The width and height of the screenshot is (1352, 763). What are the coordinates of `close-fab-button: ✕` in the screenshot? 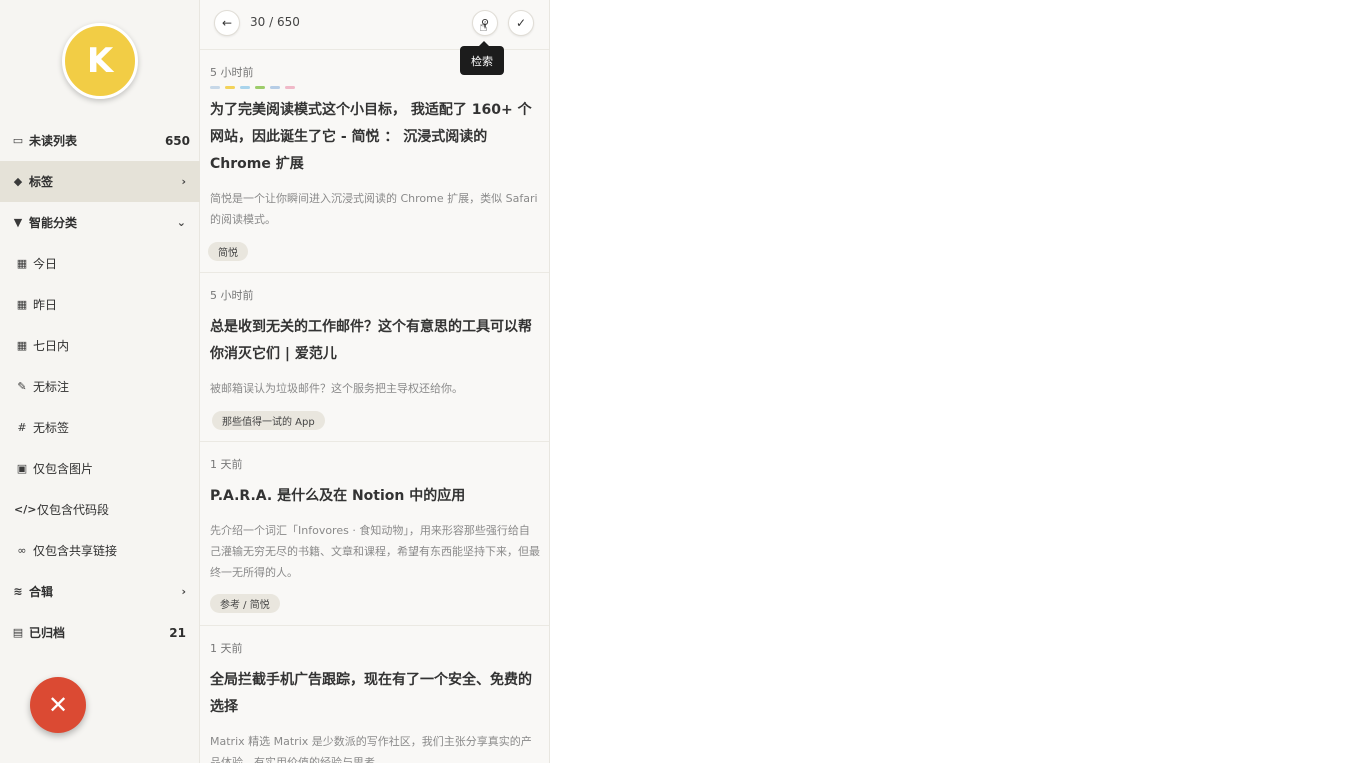 It's located at (58, 705).